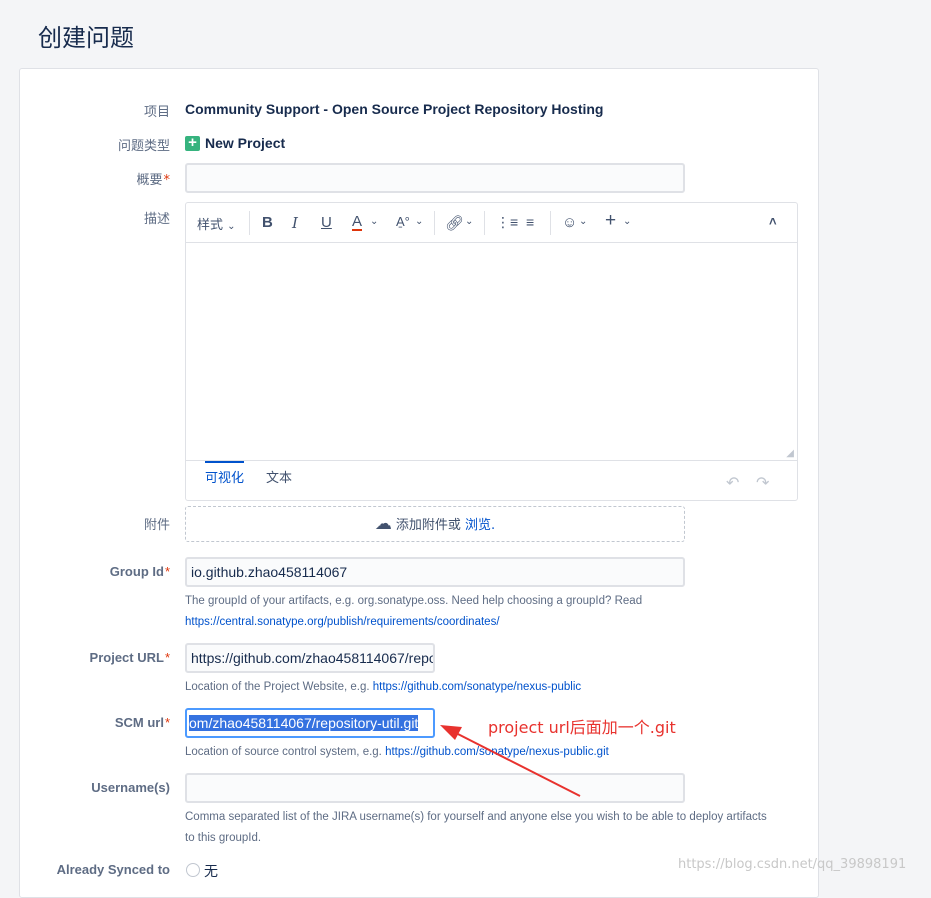  I want to click on issue-type-select: + New Project, so click(235, 143).